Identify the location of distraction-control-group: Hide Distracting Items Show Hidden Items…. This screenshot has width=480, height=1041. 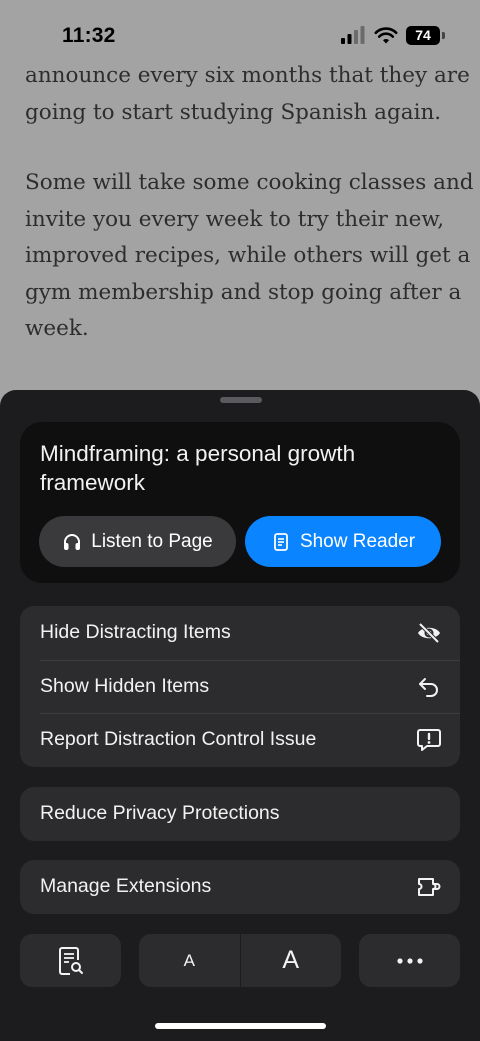
(240, 686).